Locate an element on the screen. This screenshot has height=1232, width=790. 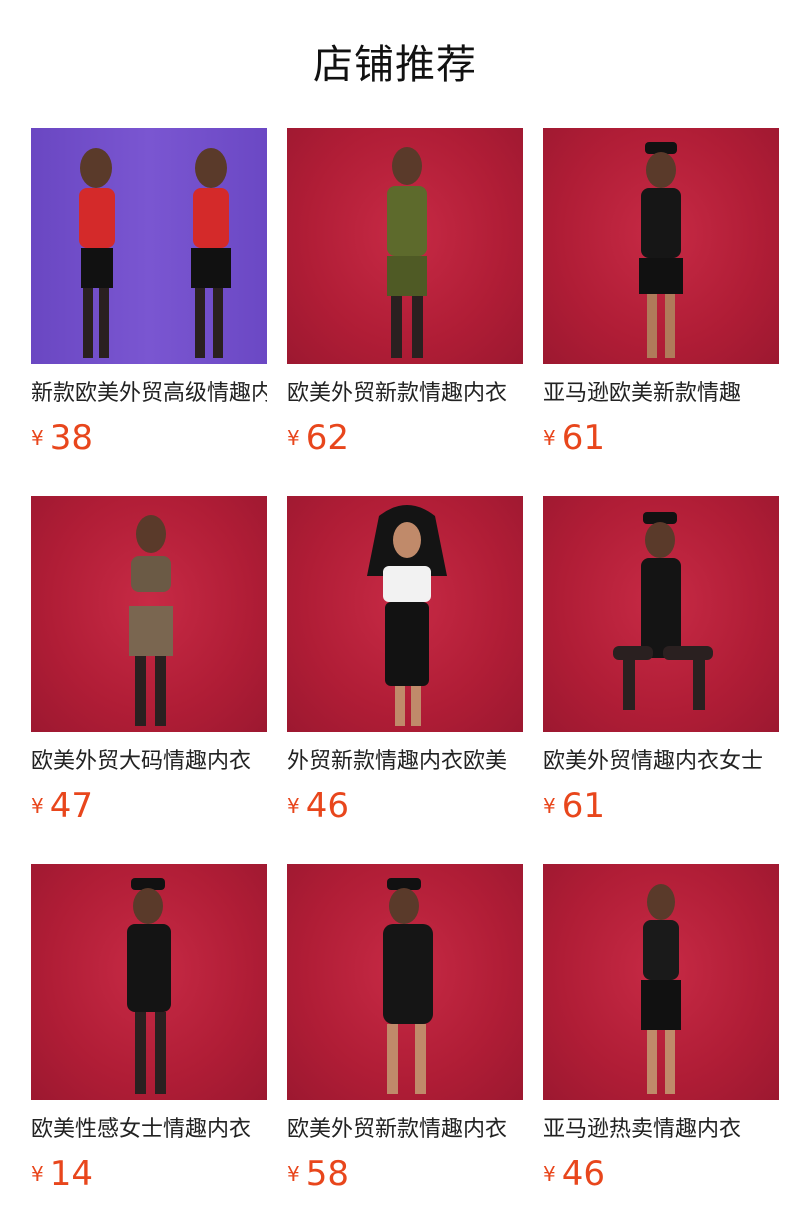
product-price: ¥38 is located at coordinates (62, 438).